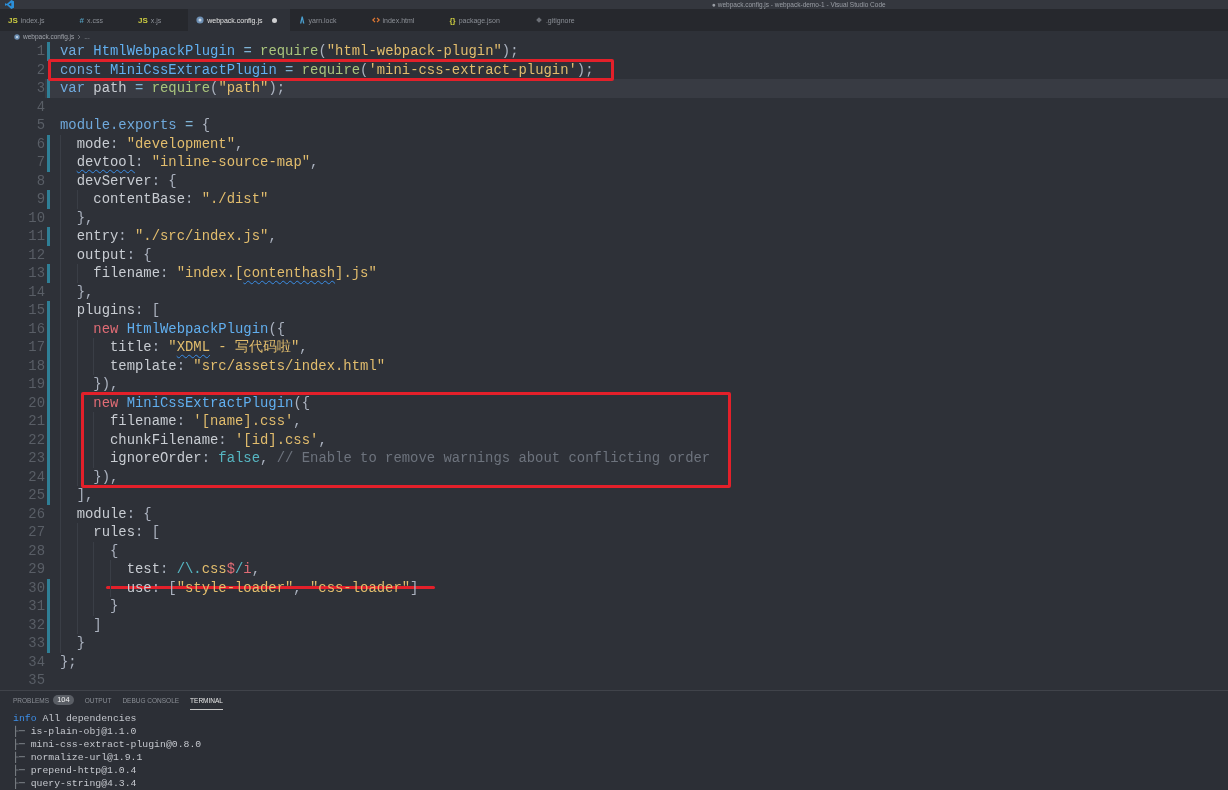 This screenshot has width=1228, height=790. Describe the element at coordinates (97, 624) in the screenshot. I see `code-line: ]` at that location.